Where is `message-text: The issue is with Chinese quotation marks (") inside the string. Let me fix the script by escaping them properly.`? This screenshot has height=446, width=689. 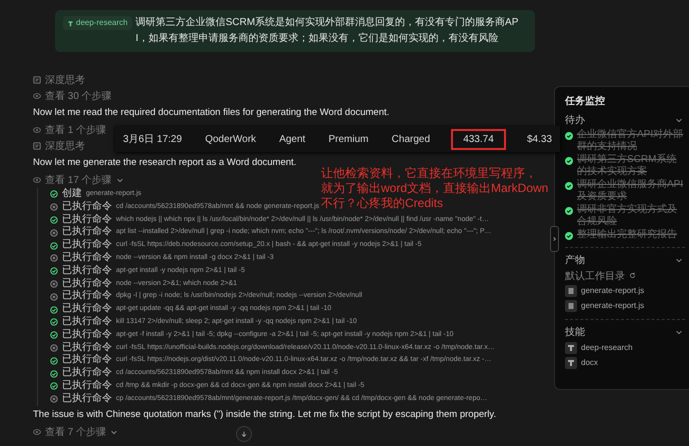 message-text: The issue is with Chinese quotation marks (") inside the string. Let me fix the script by escaping them properly. is located at coordinates (264, 415).